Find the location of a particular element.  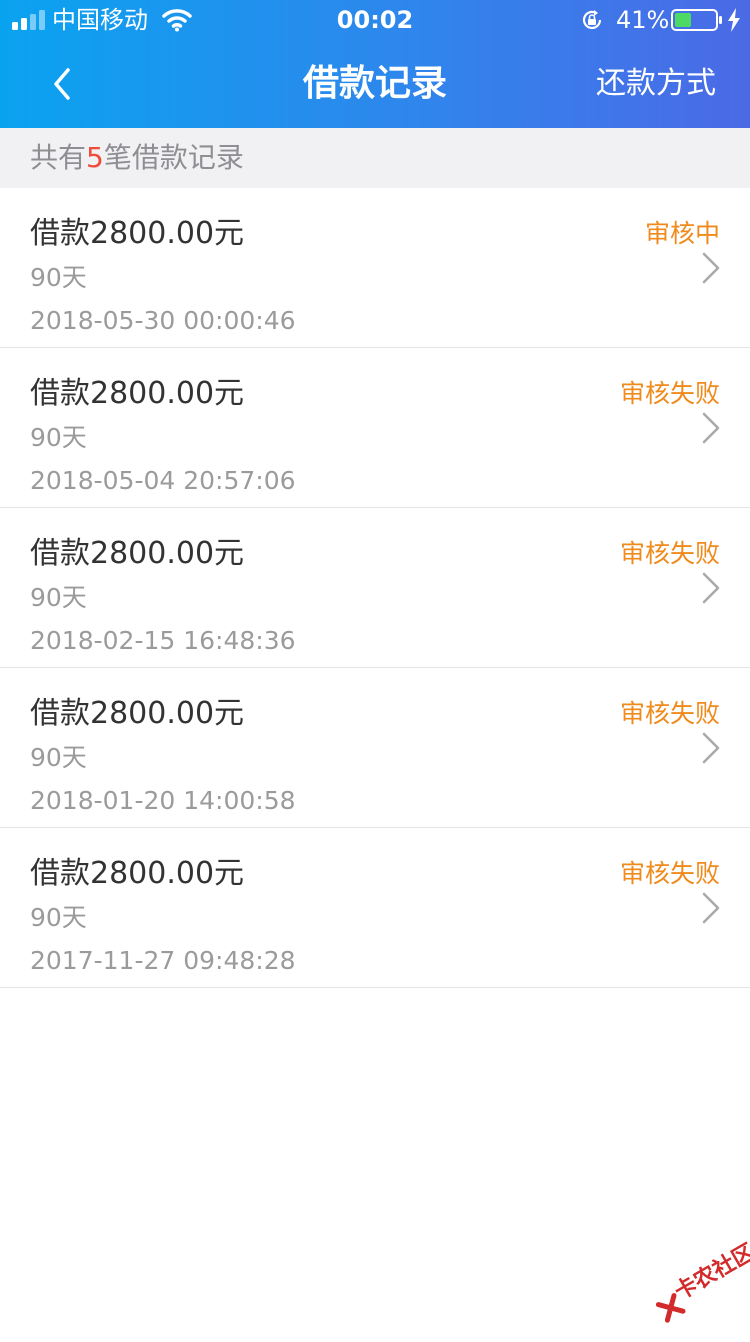

record-summary: 共有5笔借款记录 is located at coordinates (137, 158).